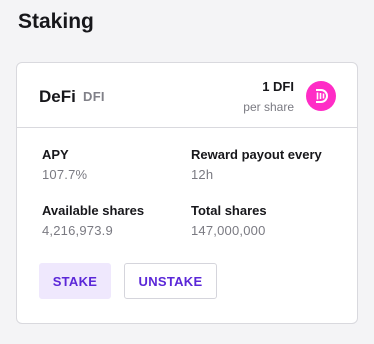 The height and width of the screenshot is (344, 374). What do you see at coordinates (75, 281) in the screenshot?
I see `stake-button: STAKE` at bounding box center [75, 281].